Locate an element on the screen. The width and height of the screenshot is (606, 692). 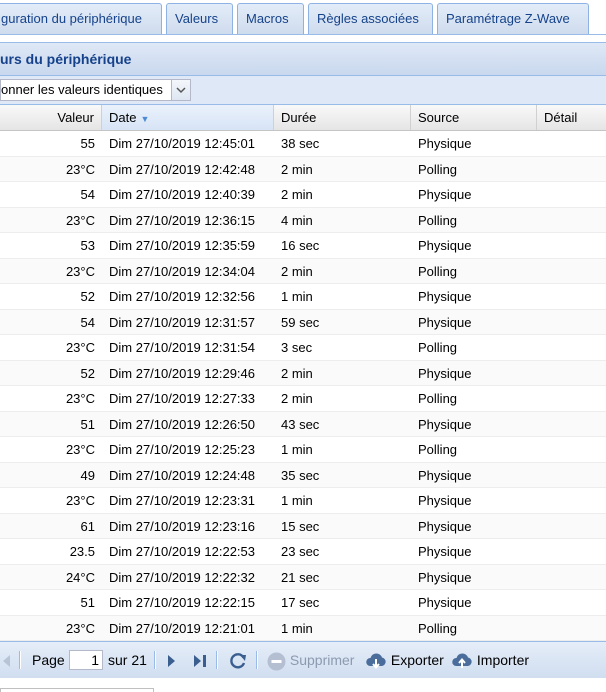
page-number-input: 1 is located at coordinates (86, 660).